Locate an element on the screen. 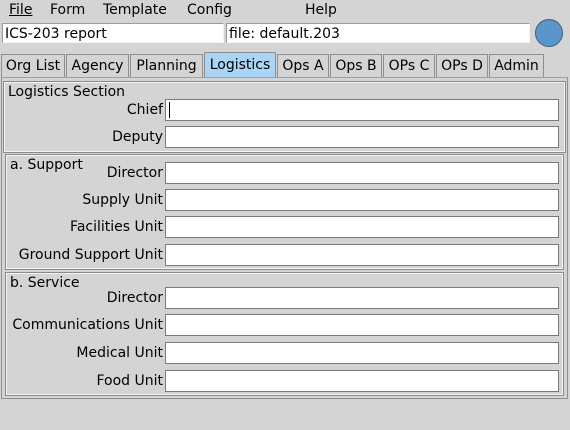 The height and width of the screenshot is (430, 570). status-indicator-icon is located at coordinates (549, 33).